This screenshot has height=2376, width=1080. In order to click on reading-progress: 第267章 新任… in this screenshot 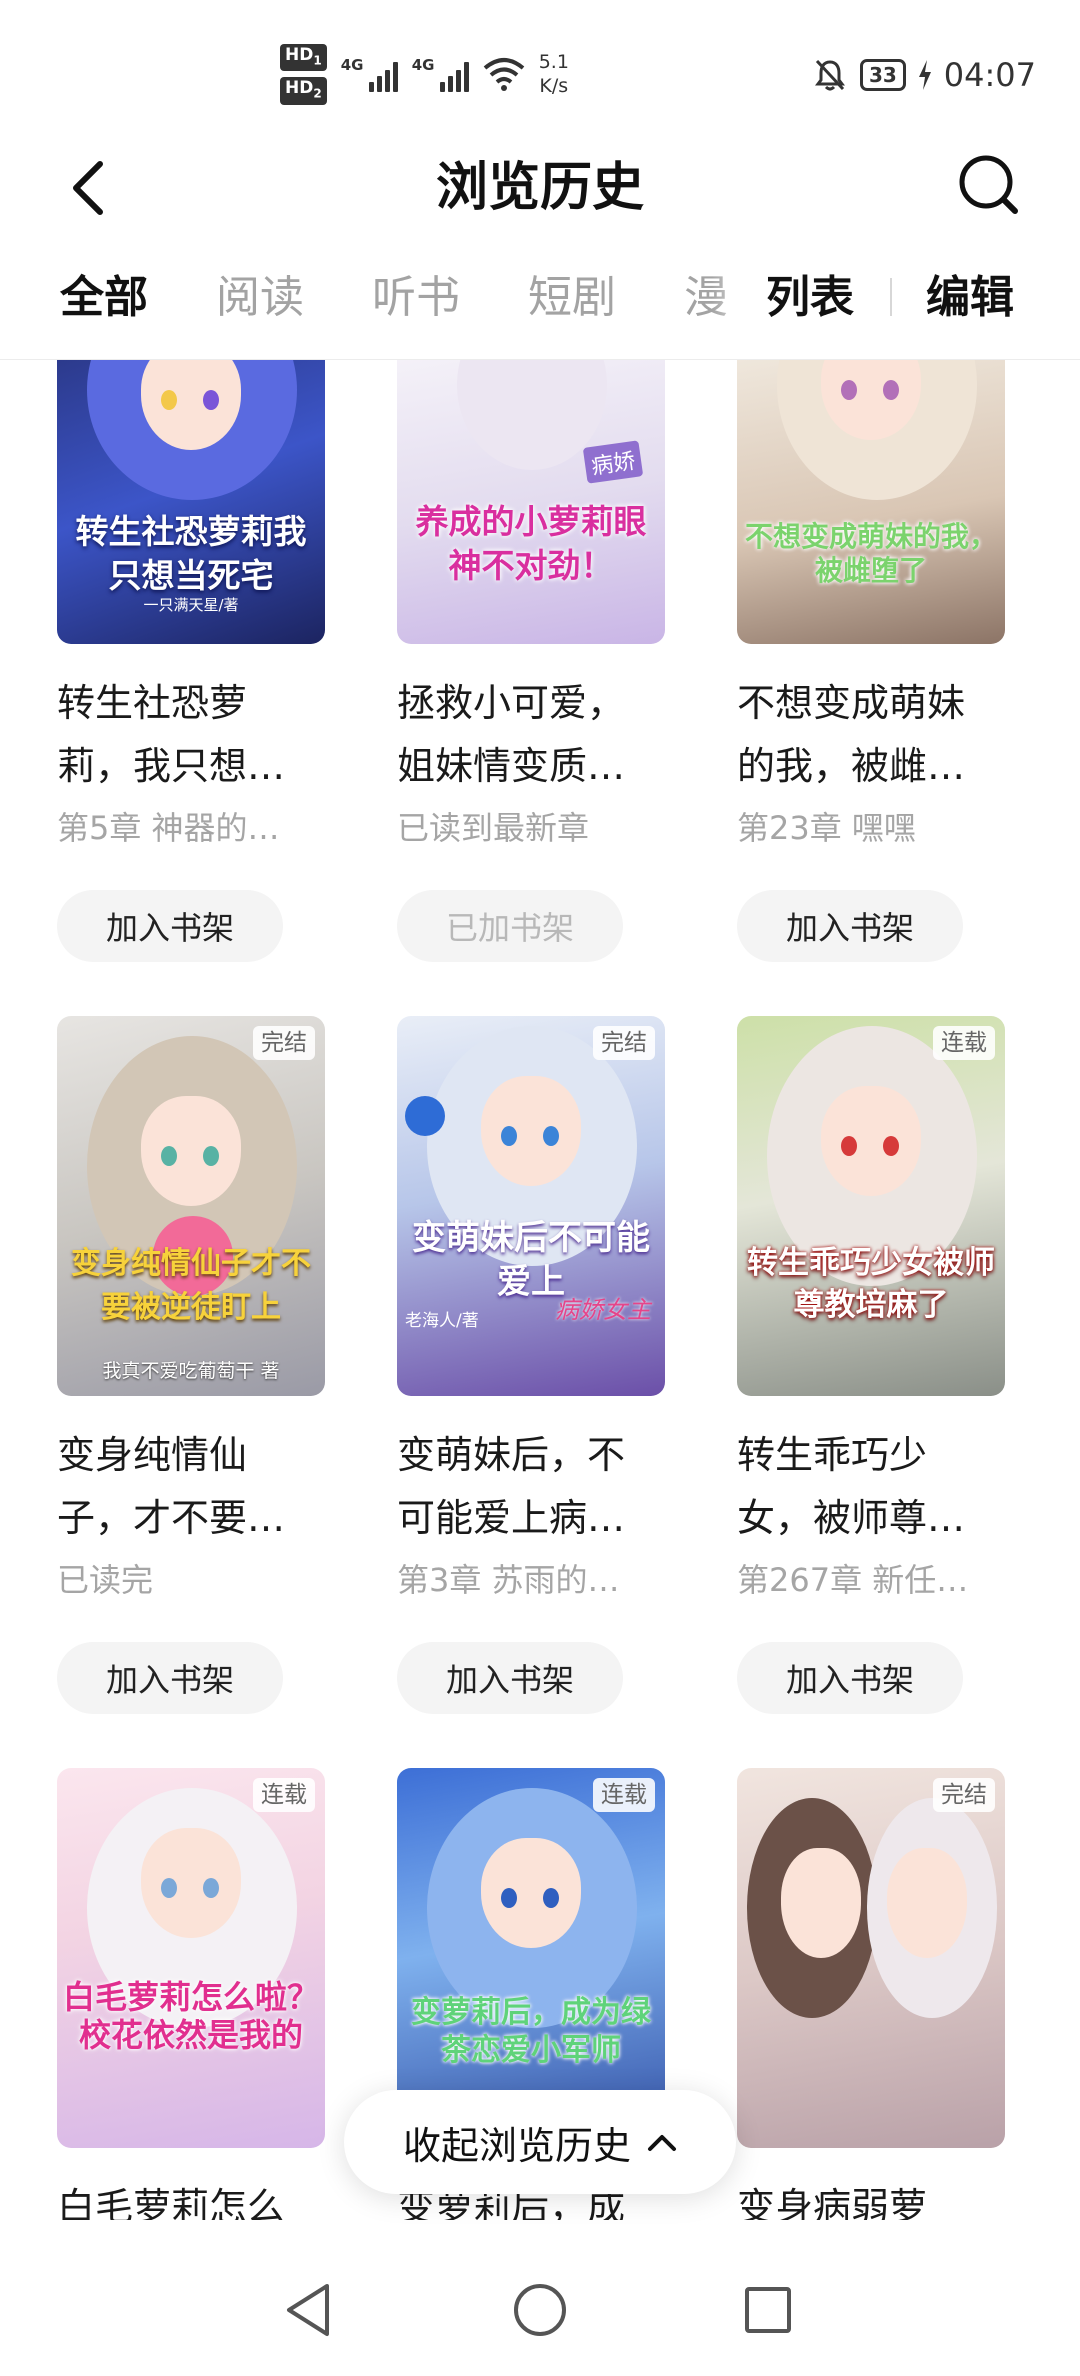, I will do `click(853, 1580)`.